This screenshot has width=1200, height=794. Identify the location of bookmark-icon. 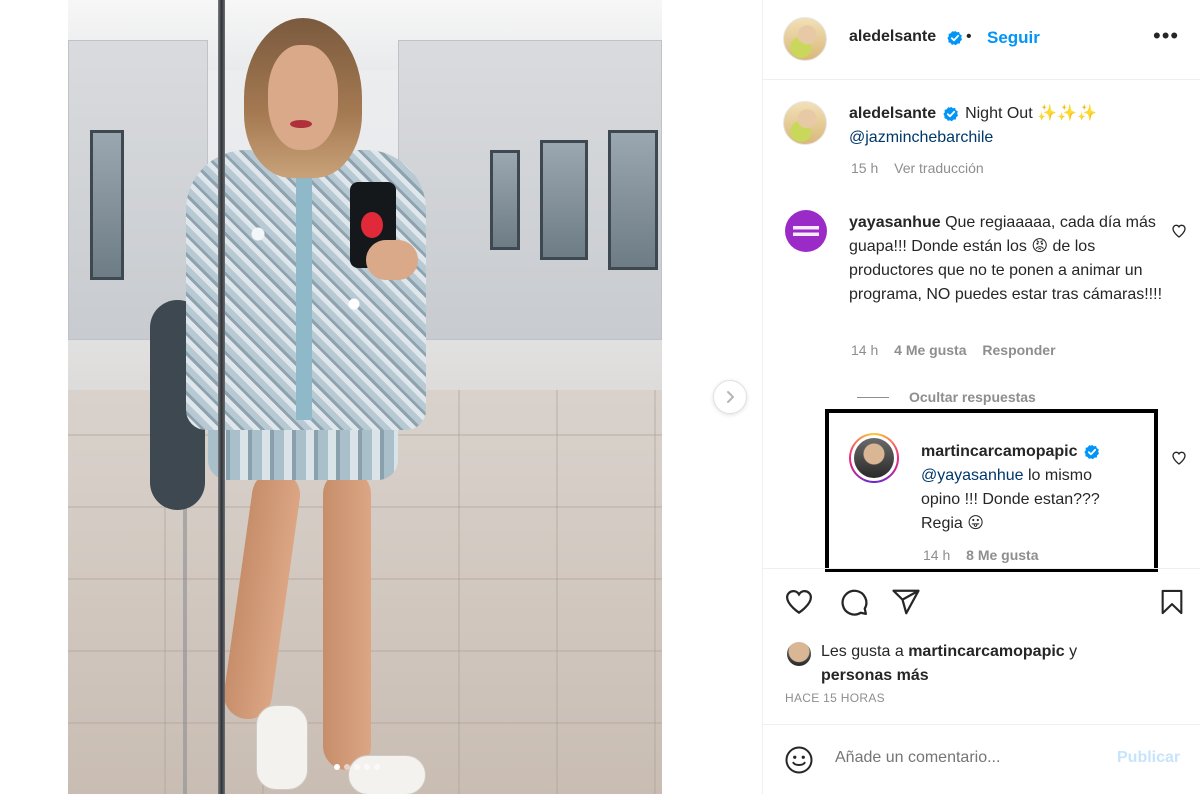
(1172, 602).